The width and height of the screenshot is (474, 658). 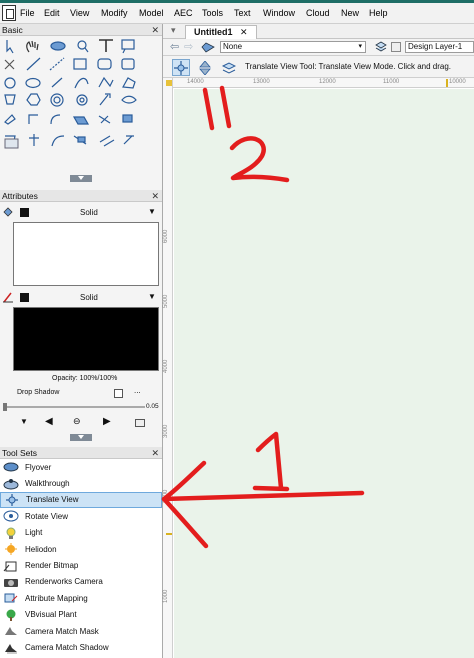 I want to click on attributes-collapse-tab, so click(x=81, y=437).